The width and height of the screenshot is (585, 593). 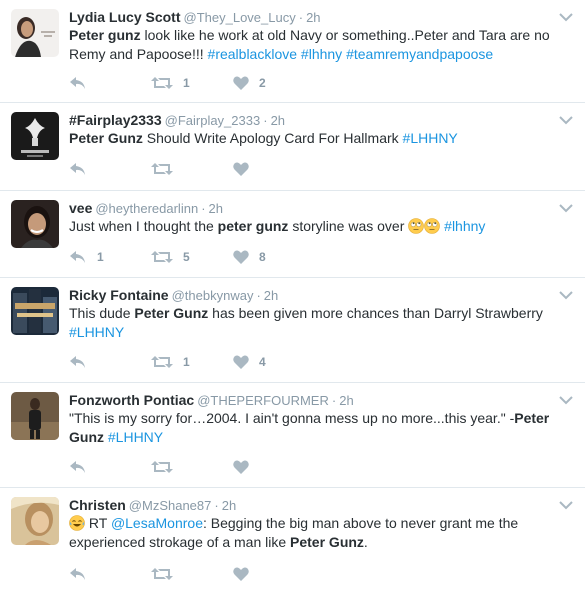 What do you see at coordinates (80, 208) in the screenshot?
I see `display-name: vee` at bounding box center [80, 208].